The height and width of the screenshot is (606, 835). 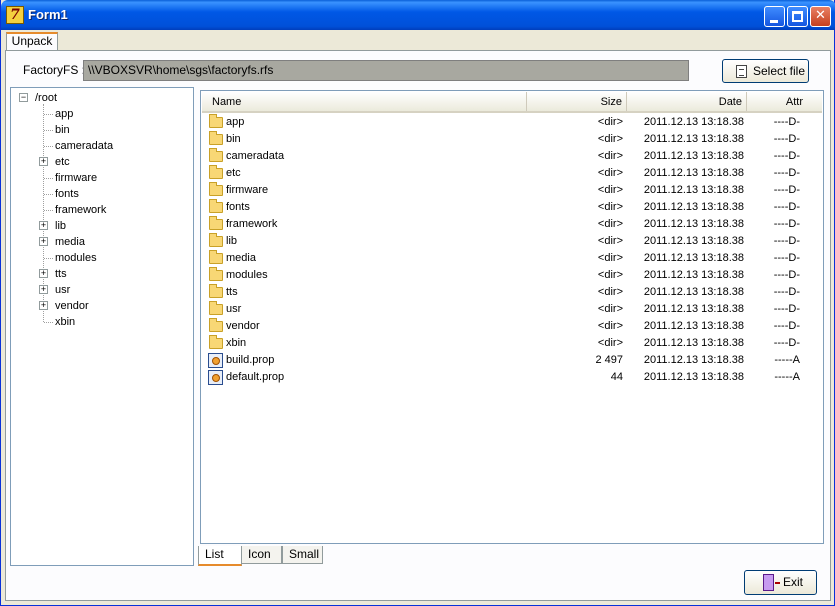 What do you see at coordinates (81, 210) in the screenshot?
I see `tree-item-label: framework` at bounding box center [81, 210].